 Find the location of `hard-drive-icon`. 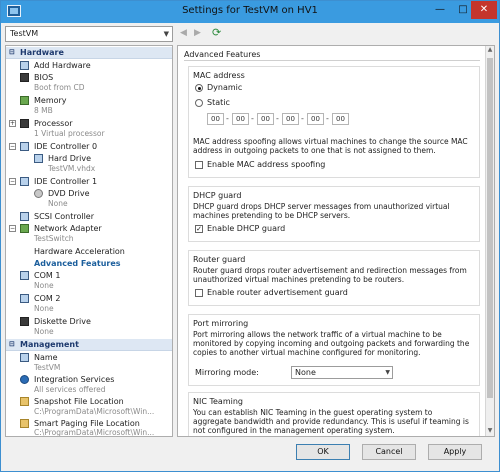

hard-drive-icon is located at coordinates (38, 158).